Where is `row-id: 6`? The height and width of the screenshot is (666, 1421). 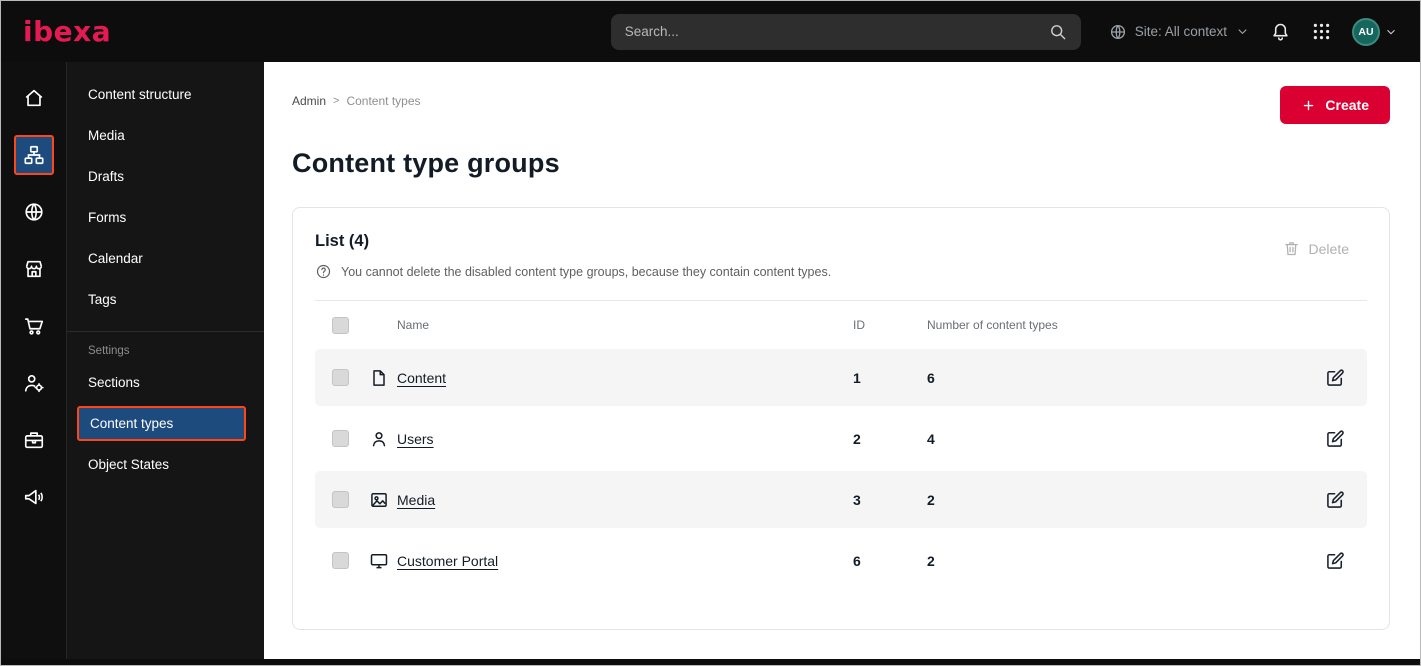 row-id: 6 is located at coordinates (857, 560).